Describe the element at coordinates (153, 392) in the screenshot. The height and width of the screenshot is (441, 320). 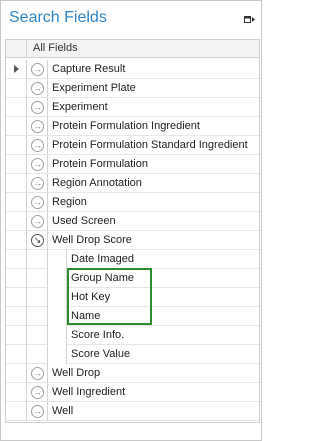
I see `row-cell: Well Ingredient` at that location.